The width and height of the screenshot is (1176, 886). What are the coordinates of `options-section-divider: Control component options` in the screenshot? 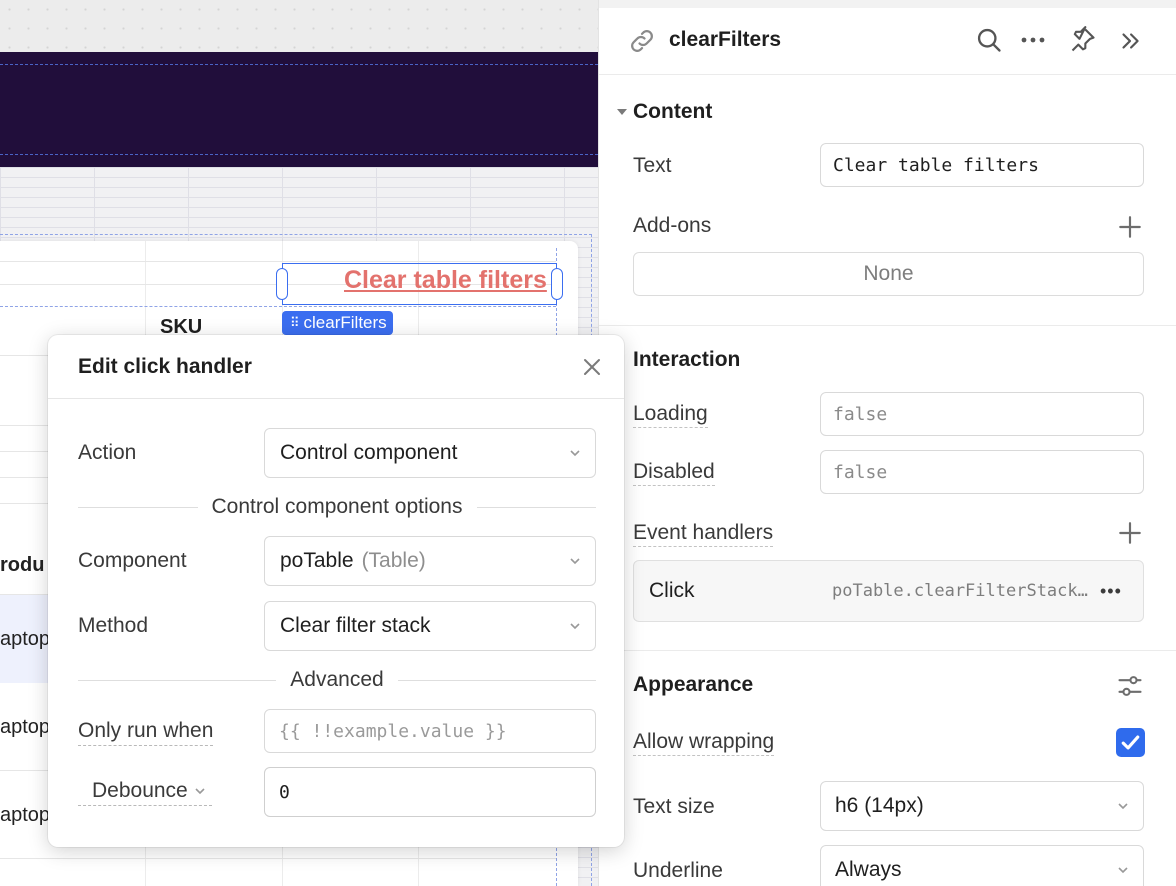 It's located at (337, 507).